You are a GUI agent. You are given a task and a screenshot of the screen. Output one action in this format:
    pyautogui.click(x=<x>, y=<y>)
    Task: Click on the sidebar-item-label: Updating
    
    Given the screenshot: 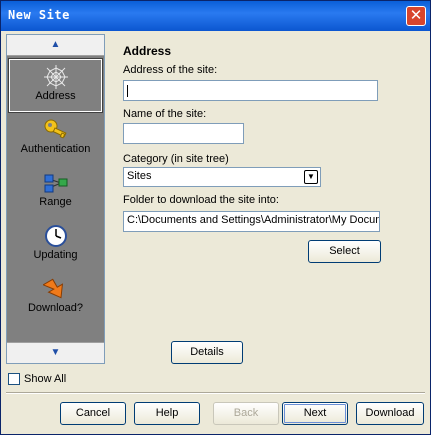 What is the action you would take?
    pyautogui.click(x=55, y=255)
    